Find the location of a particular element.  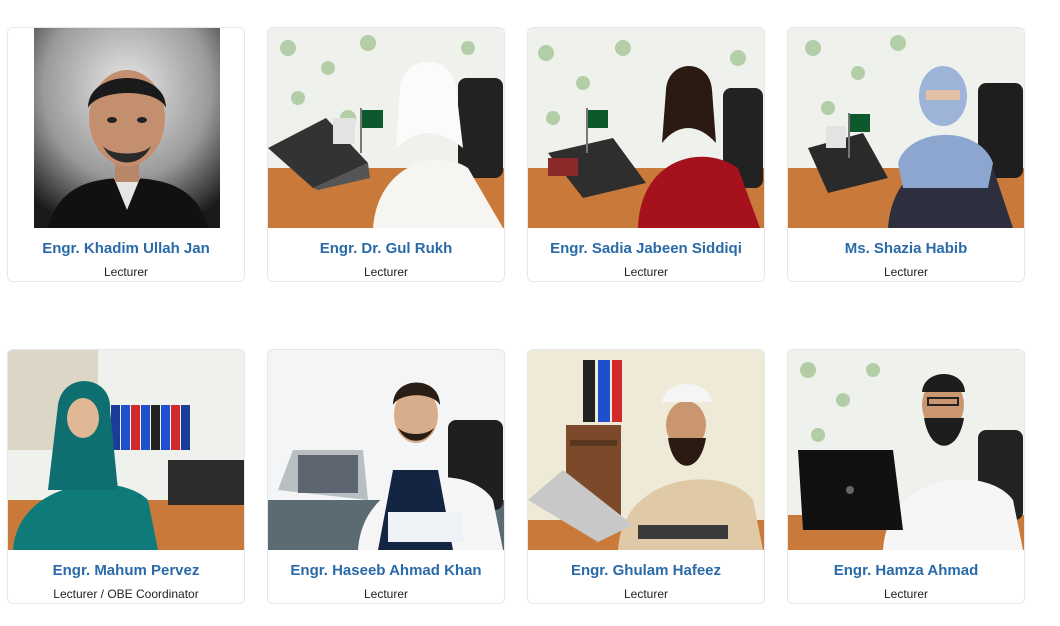

faculty-name: Engr. Sadia Jabeen Siddiqi is located at coordinates (646, 248).